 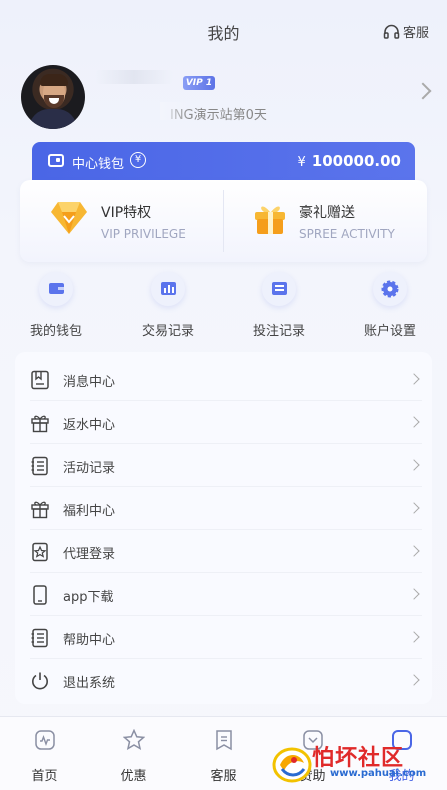 What do you see at coordinates (223, 422) in the screenshot?
I see `menu-item-rebate: 返水中心` at bounding box center [223, 422].